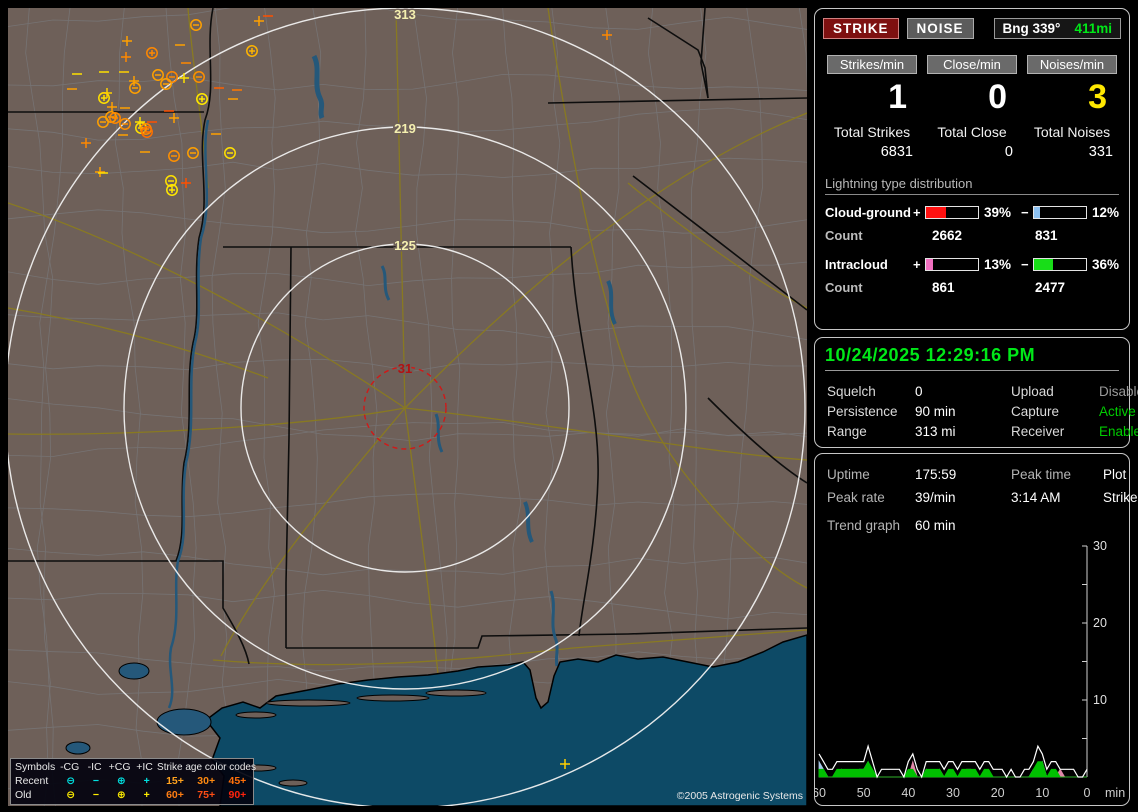 The height and width of the screenshot is (812, 1138). I want to click on total-noises-value: 331, so click(1100, 152).